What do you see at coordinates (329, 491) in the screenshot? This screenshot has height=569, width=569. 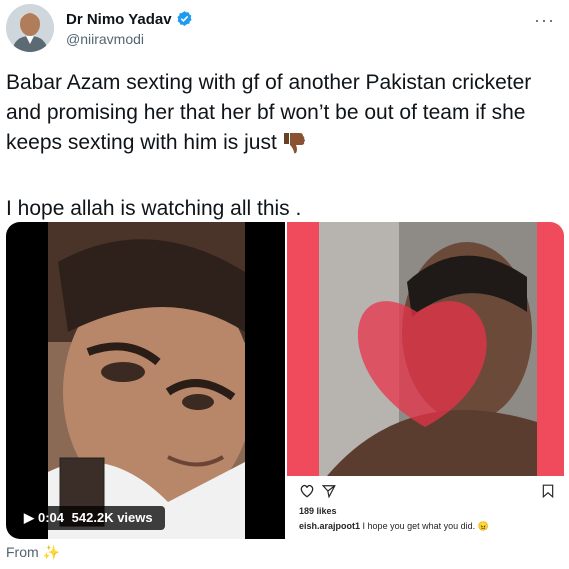 I see `share-send-icon` at bounding box center [329, 491].